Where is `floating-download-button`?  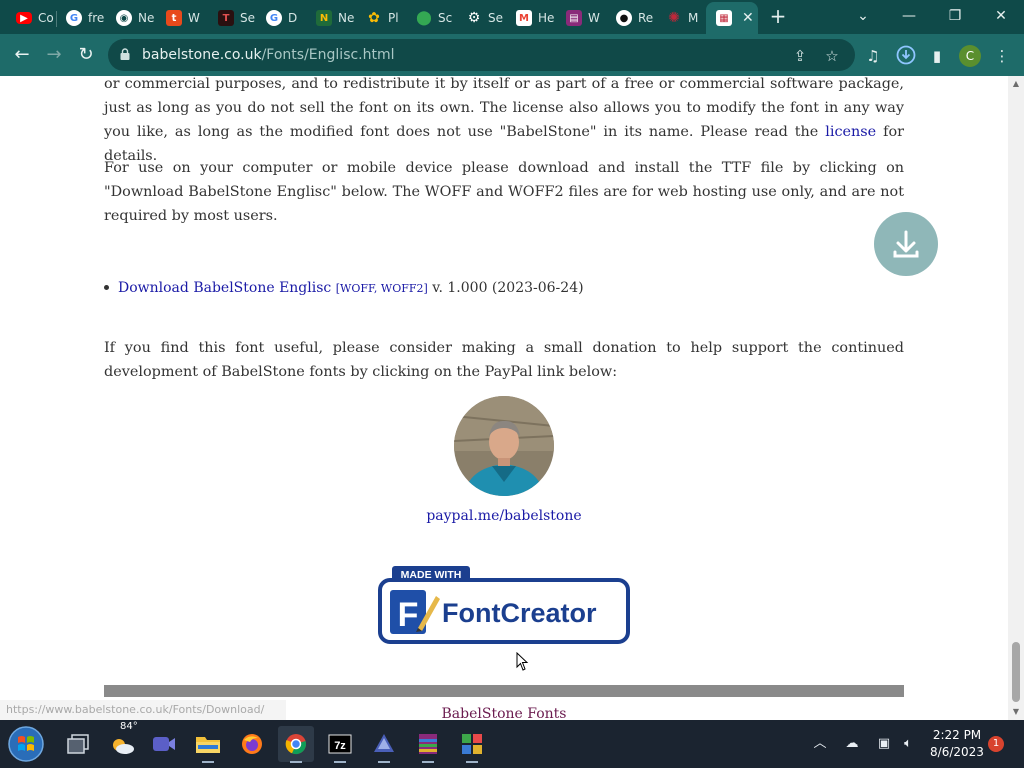 floating-download-button is located at coordinates (906, 244).